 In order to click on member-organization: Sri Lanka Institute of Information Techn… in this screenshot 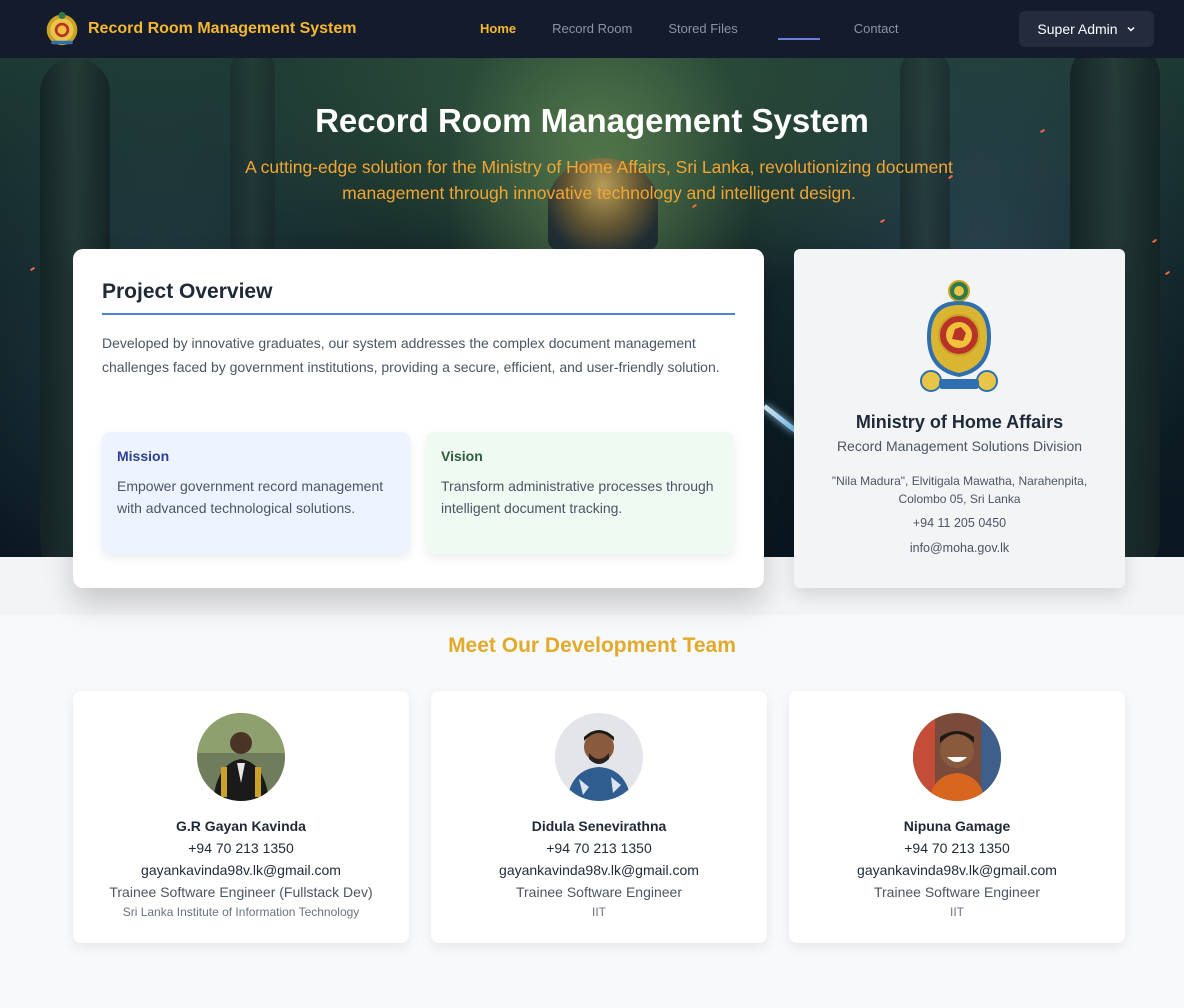, I will do `click(241, 912)`.